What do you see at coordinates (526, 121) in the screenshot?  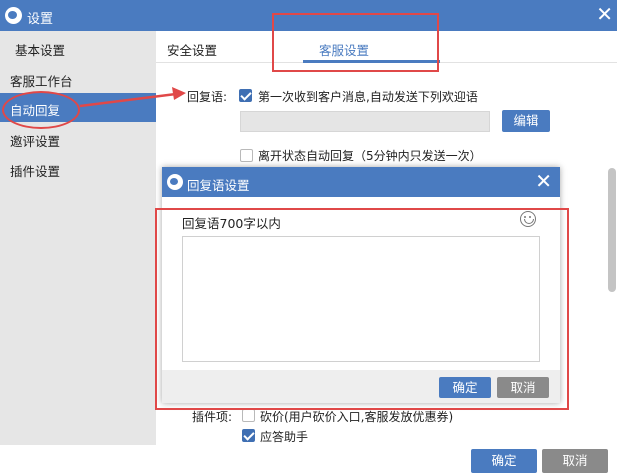 I see `edit-button: 编辑` at bounding box center [526, 121].